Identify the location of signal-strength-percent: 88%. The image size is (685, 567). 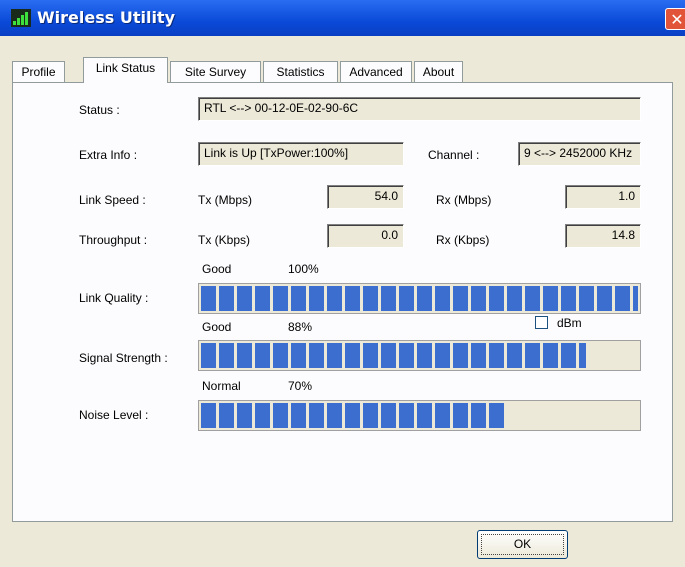
(300, 327).